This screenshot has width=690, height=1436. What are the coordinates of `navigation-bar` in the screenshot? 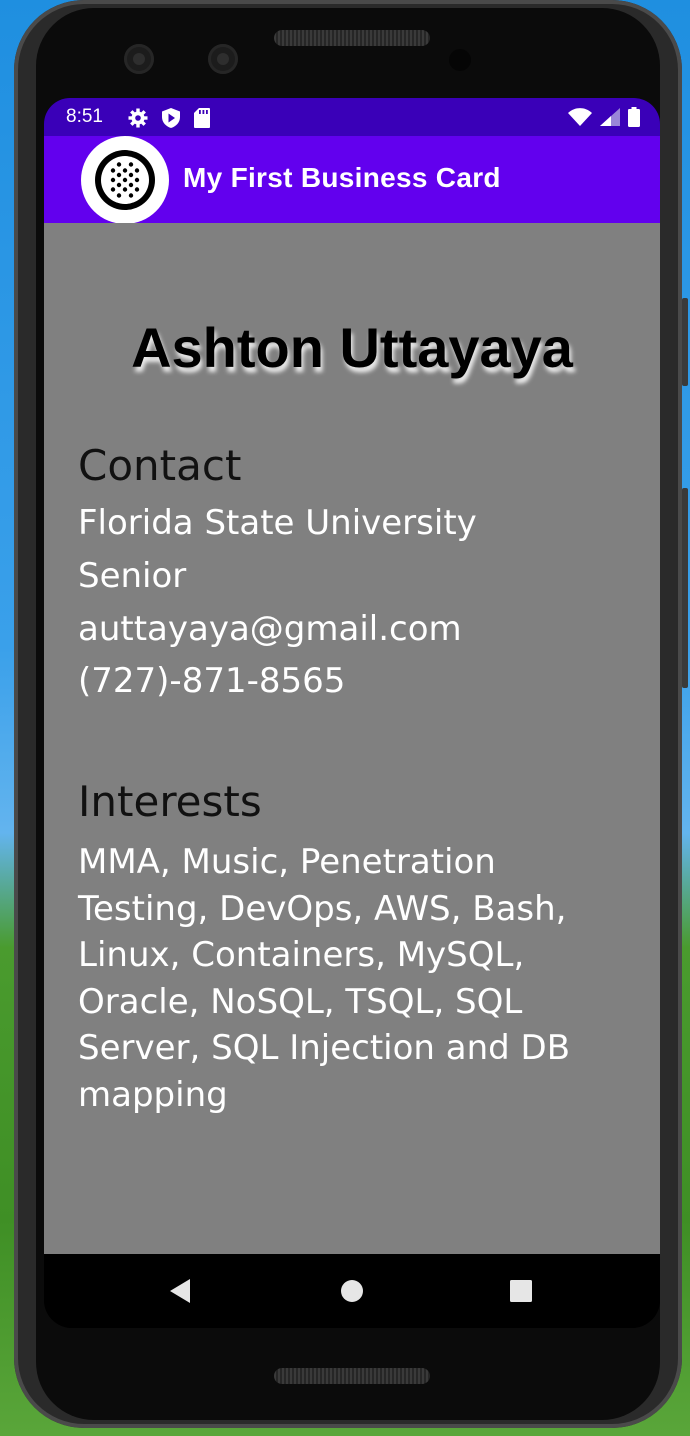 It's located at (352, 1291).